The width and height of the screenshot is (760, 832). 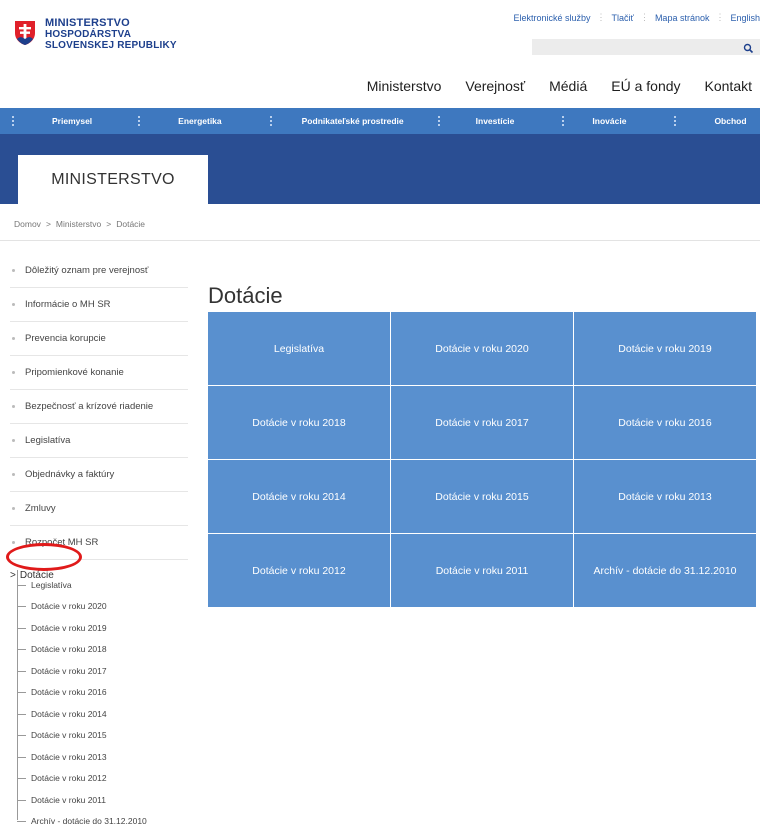 What do you see at coordinates (748, 46) in the screenshot?
I see `search-icon` at bounding box center [748, 46].